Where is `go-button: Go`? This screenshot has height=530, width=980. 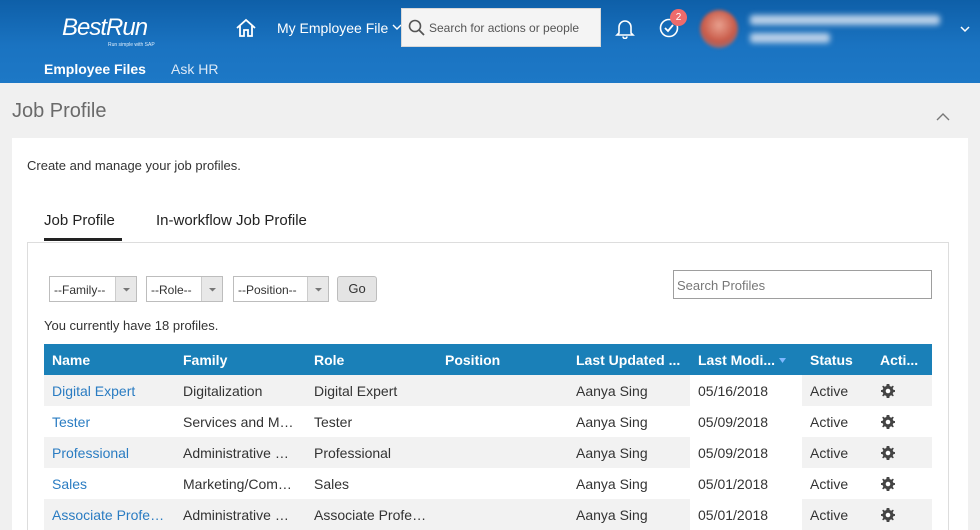 go-button: Go is located at coordinates (357, 289).